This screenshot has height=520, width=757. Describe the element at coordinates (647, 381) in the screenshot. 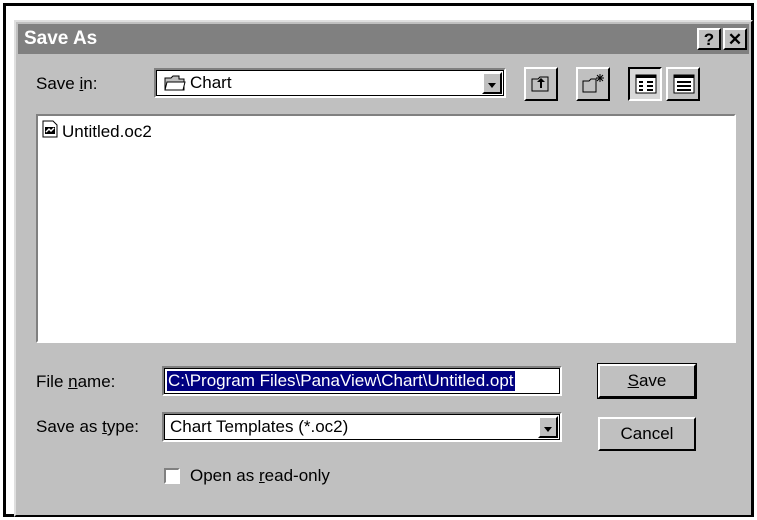

I see `save-button: Save` at that location.